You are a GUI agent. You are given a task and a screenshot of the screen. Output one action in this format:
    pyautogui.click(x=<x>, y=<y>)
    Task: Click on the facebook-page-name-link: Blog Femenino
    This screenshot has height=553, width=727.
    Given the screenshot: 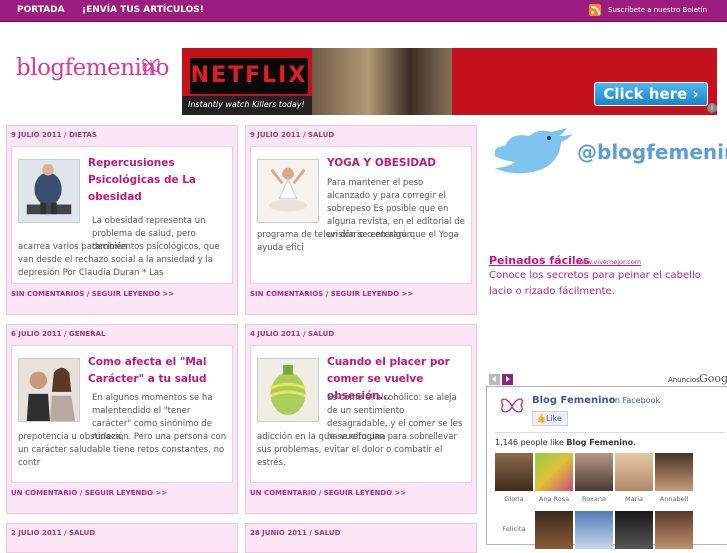 What is the action you would take?
    pyautogui.click(x=574, y=400)
    